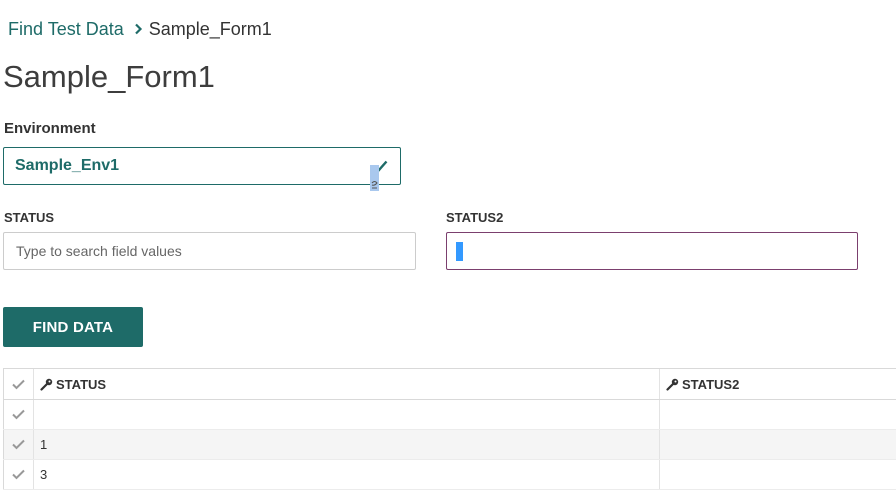 This screenshot has width=896, height=493. What do you see at coordinates (81, 384) in the screenshot?
I see `column-header-label: STATUS` at bounding box center [81, 384].